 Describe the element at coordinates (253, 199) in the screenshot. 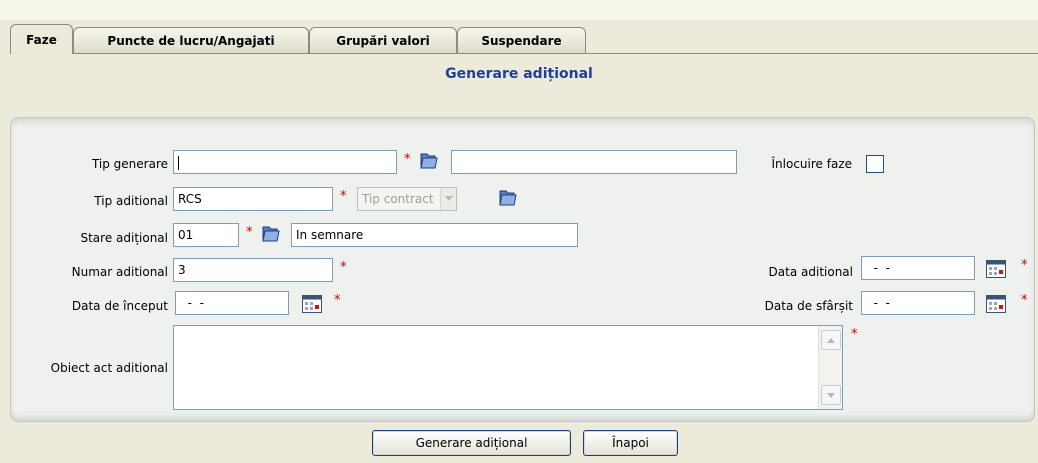

I see `tip-aditional-input: RCS` at that location.